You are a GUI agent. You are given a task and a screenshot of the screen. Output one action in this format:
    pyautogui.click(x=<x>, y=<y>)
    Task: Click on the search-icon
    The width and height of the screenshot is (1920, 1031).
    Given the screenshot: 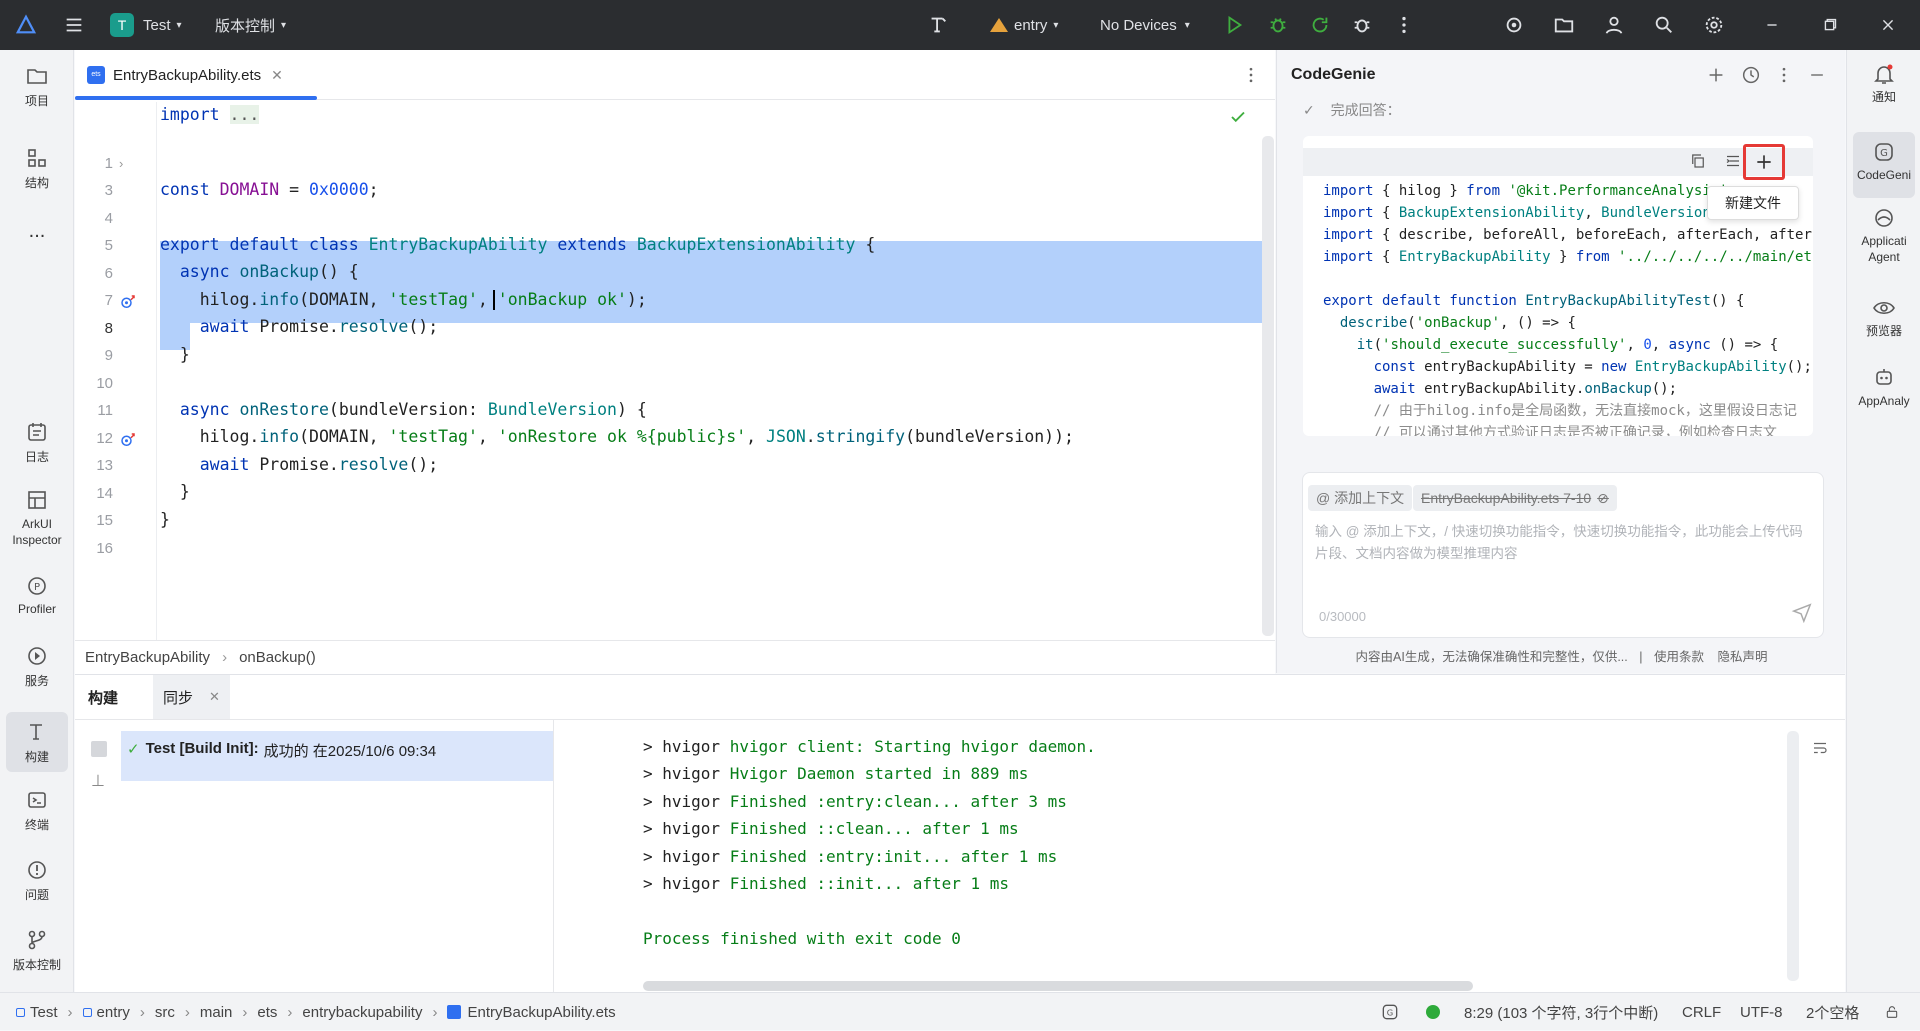 What is the action you would take?
    pyautogui.click(x=1664, y=25)
    